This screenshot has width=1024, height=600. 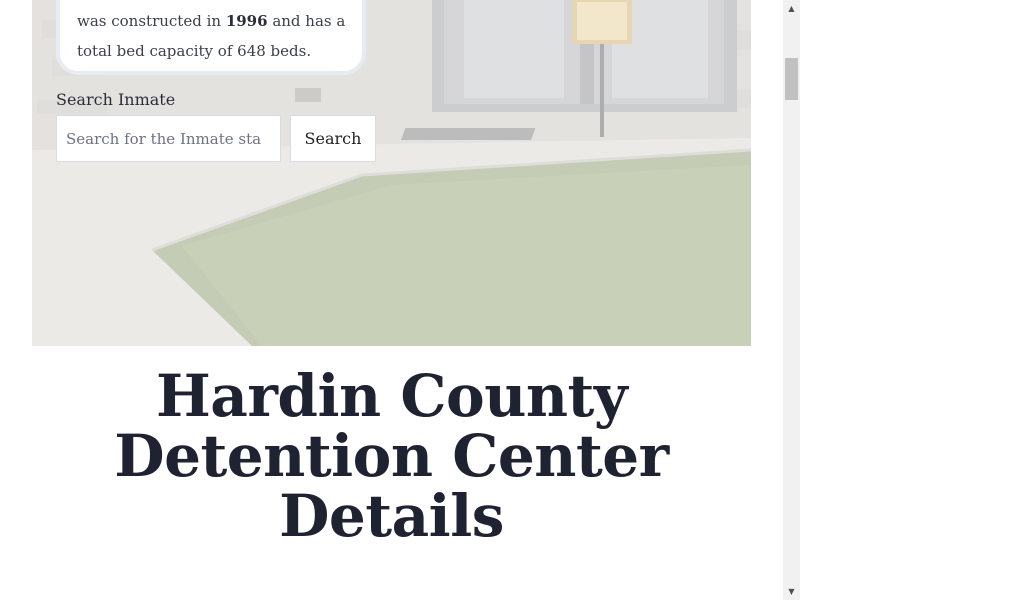 What do you see at coordinates (791, 8) in the screenshot?
I see `scroll-up-arrow-icon: ▲` at bounding box center [791, 8].